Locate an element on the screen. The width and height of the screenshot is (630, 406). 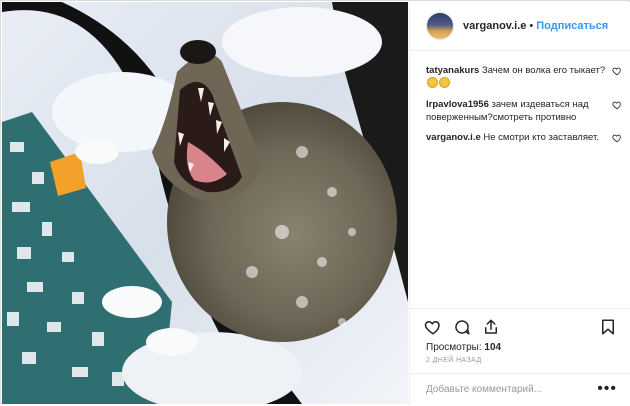
comment-username: varganov.i.e is located at coordinates (453, 137).